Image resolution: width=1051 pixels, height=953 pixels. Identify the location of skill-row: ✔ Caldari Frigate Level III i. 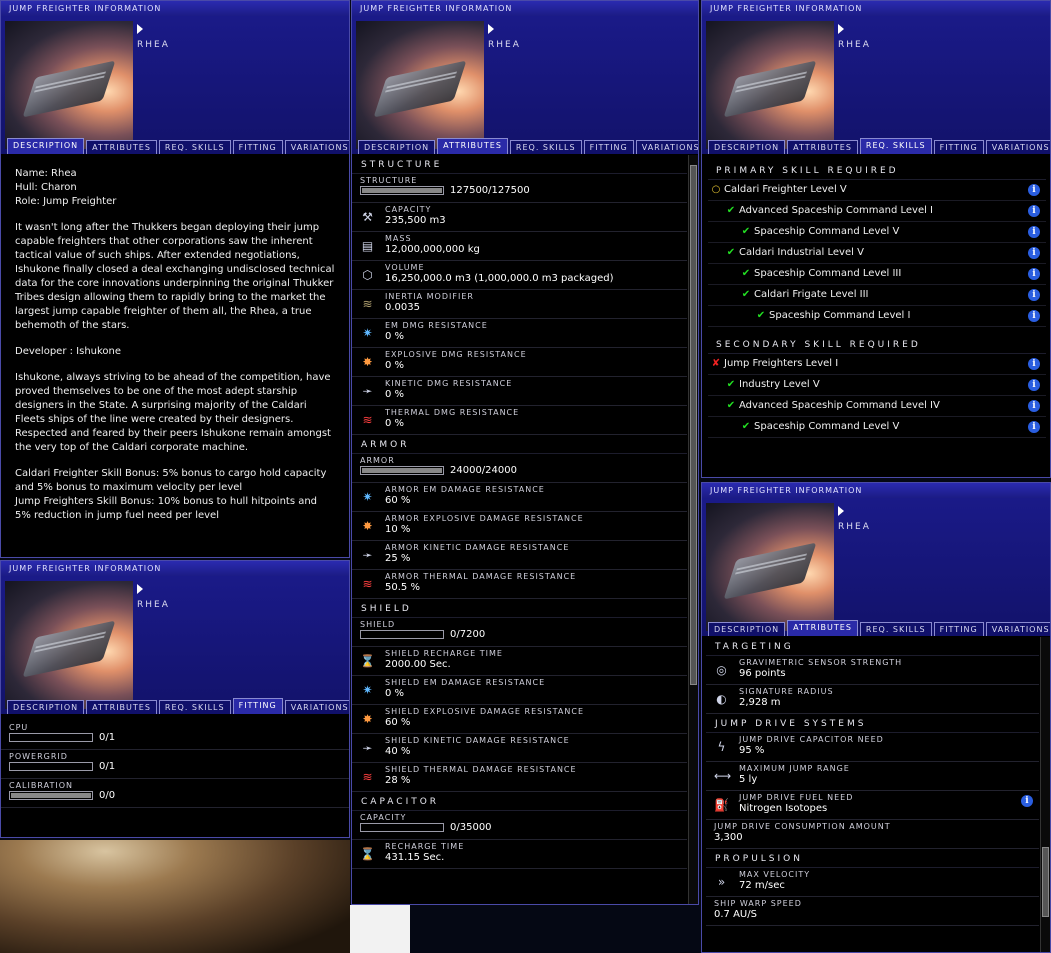
(877, 295).